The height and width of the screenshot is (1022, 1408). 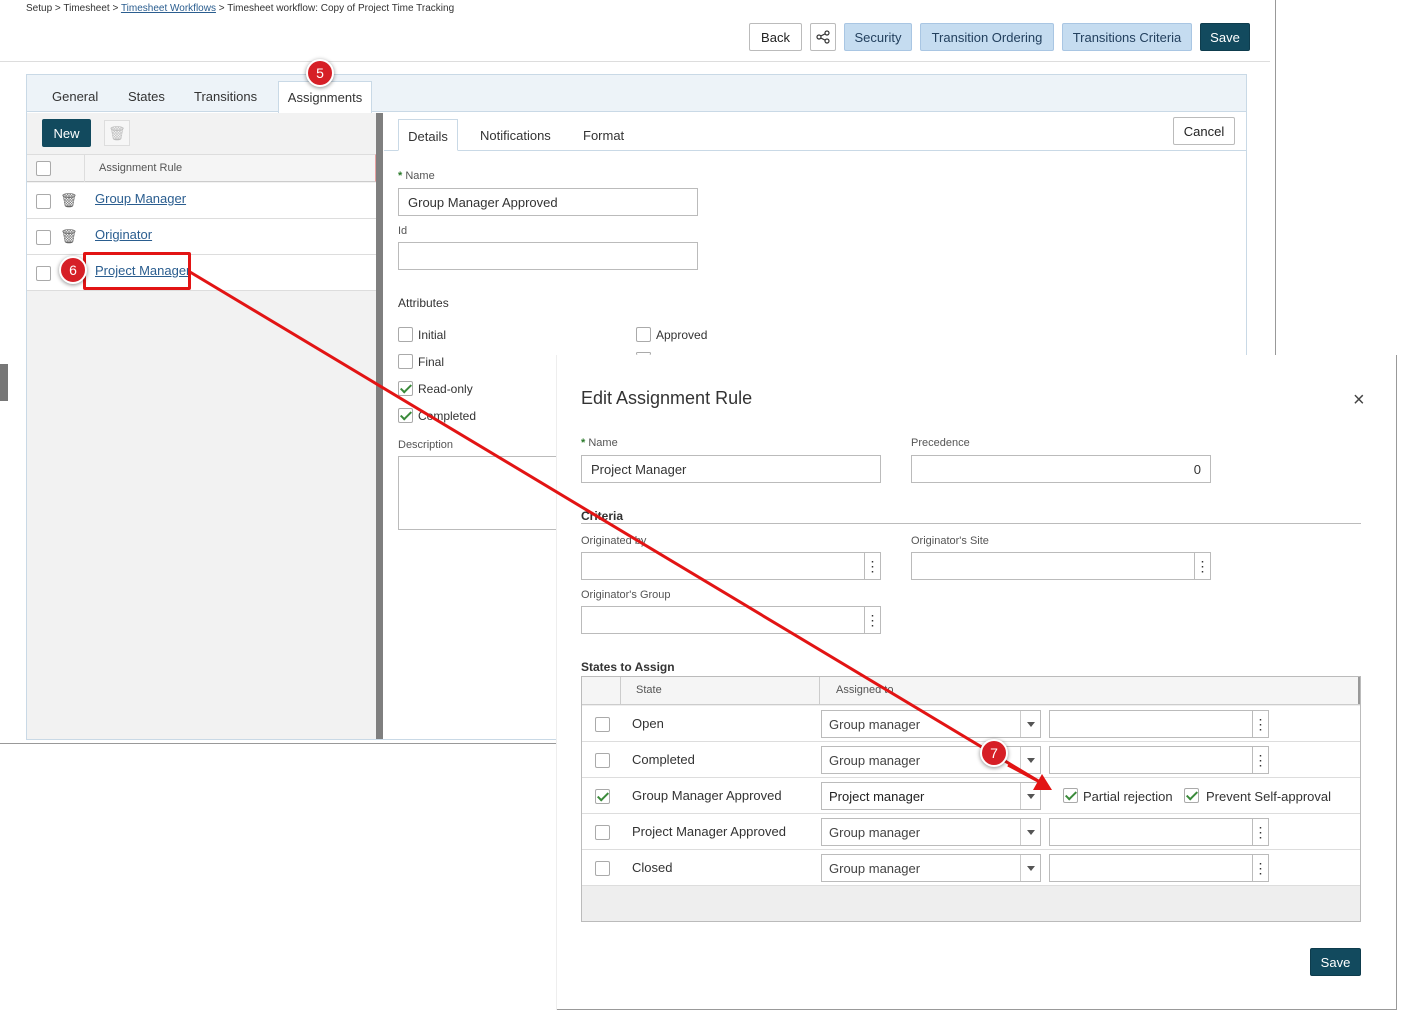 What do you see at coordinates (225, 96) in the screenshot?
I see `tab-transitions: Transitions` at bounding box center [225, 96].